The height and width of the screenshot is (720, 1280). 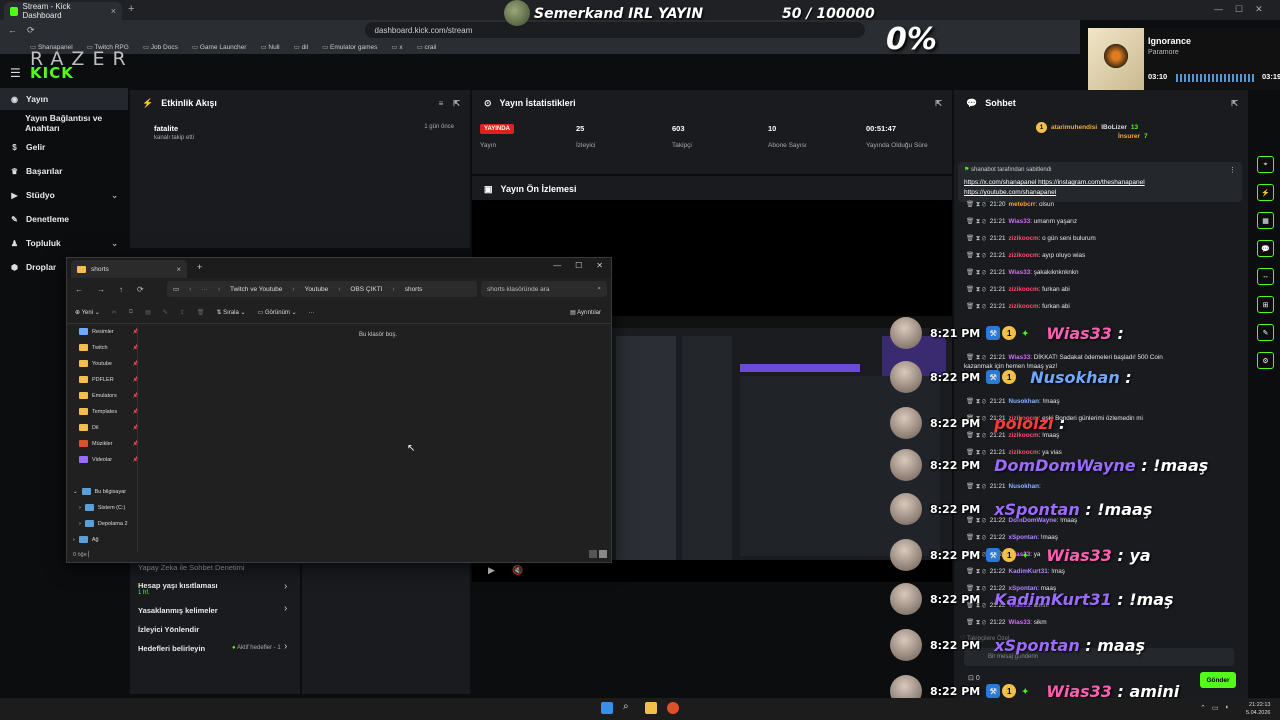 What do you see at coordinates (1010, 204) in the screenshot?
I see `chat-message: 🗑 ⧗ ⊘ 21:20 metebcrr: olsun` at bounding box center [1010, 204].